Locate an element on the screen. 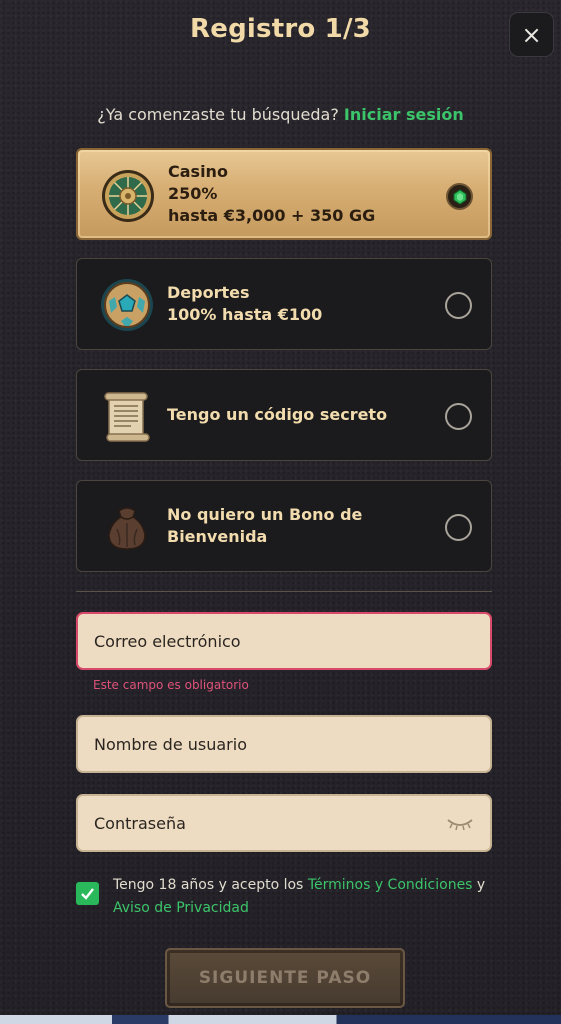  username-input is located at coordinates (259, 744).